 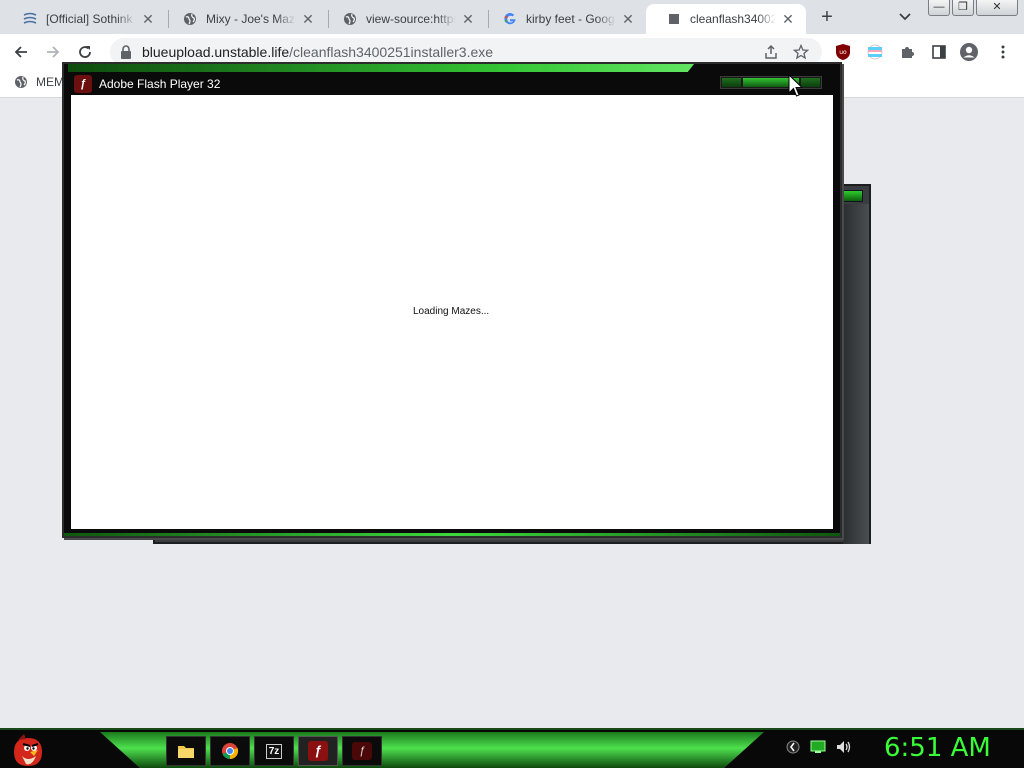 I want to click on side-panel-icon, so click(x=939, y=52).